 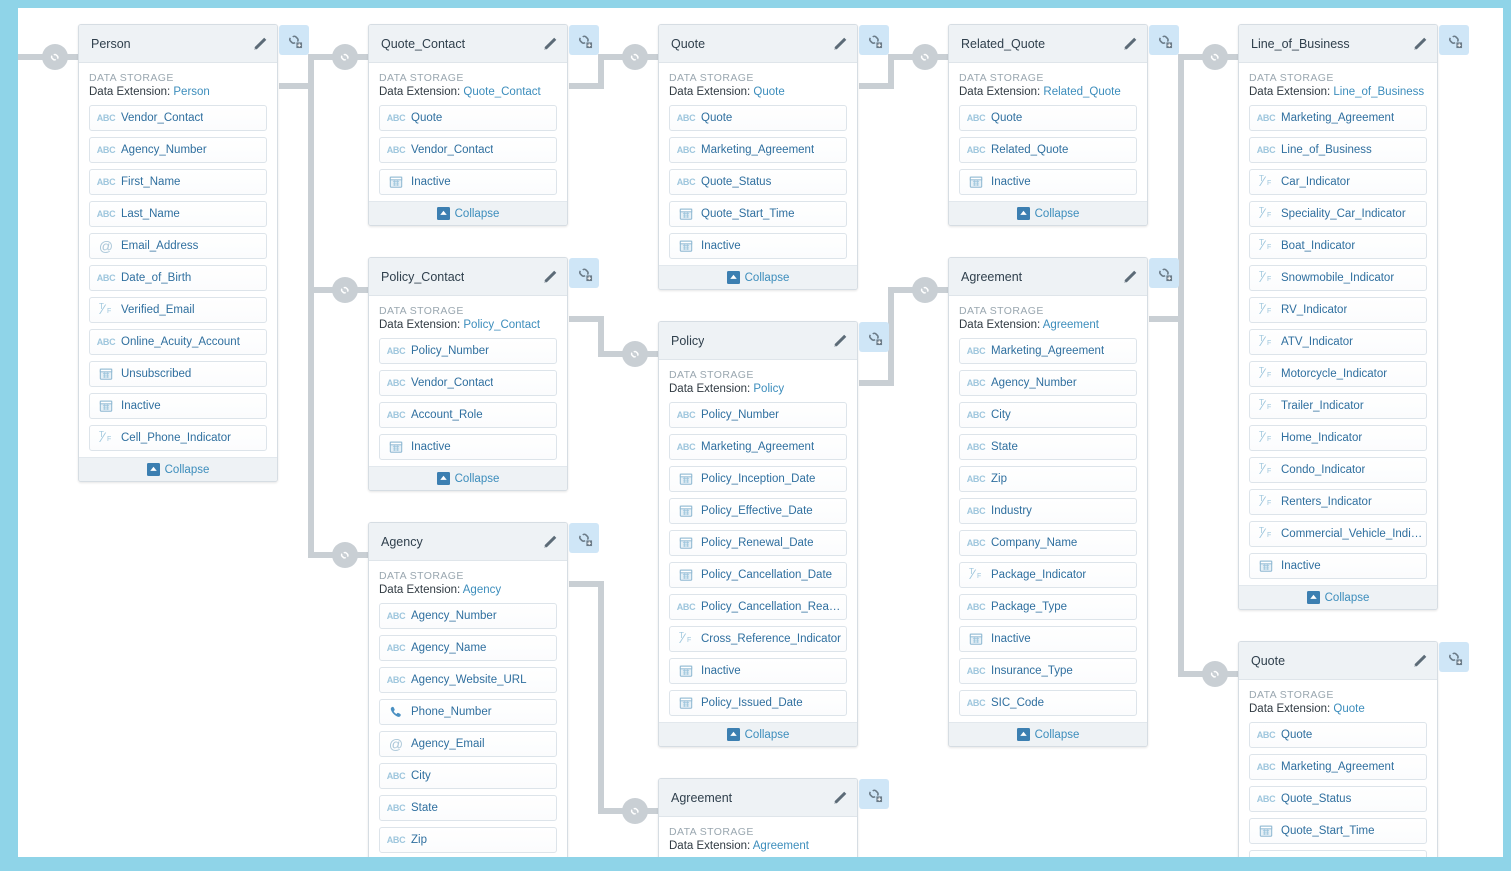 I want to click on field-row: ABC Line_of_Business, so click(x=1338, y=150).